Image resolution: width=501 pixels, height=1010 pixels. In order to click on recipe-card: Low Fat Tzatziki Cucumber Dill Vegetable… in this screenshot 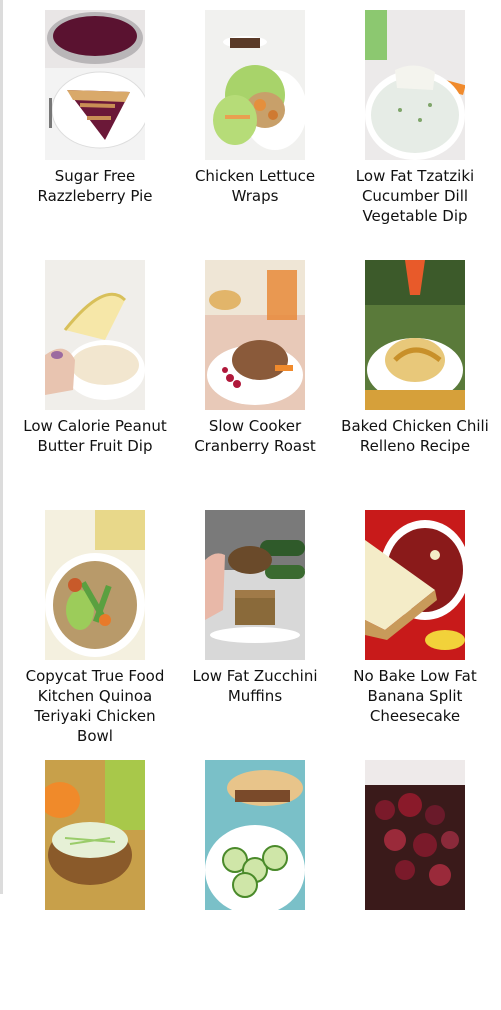, I will do `click(415, 135)`.